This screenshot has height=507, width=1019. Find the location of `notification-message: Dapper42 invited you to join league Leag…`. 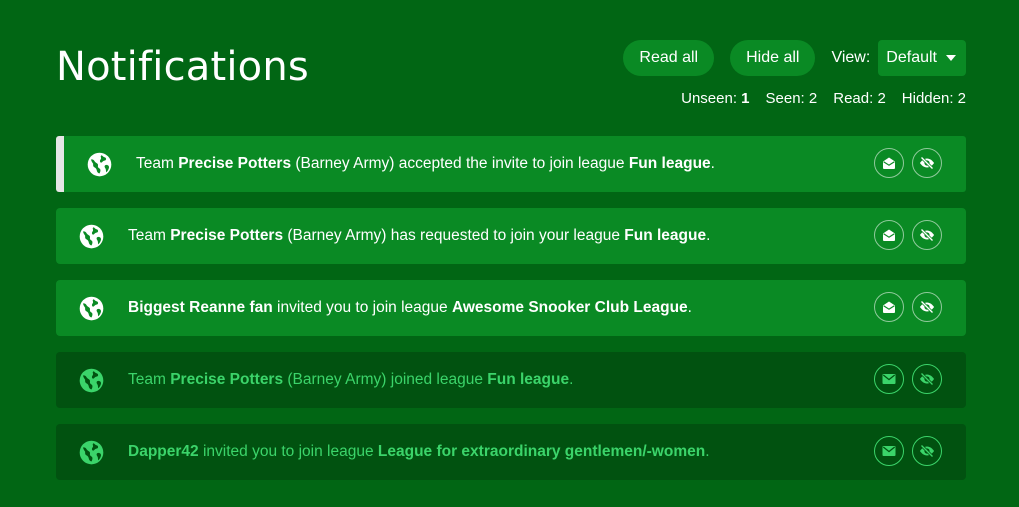

notification-message: Dapper42 invited you to join league Leag… is located at coordinates (419, 452).